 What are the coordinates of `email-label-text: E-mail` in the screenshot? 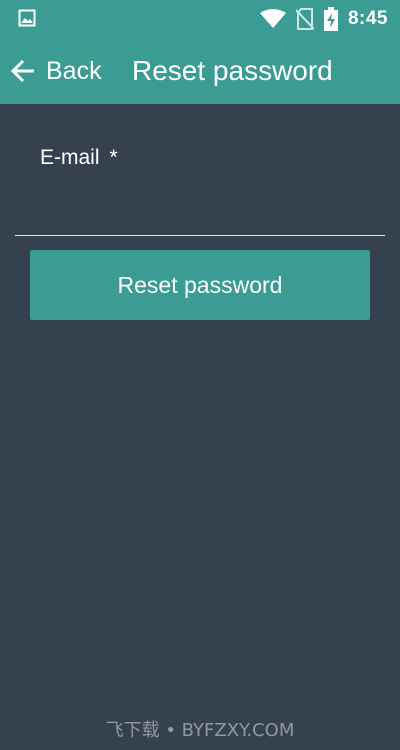 It's located at (70, 157).